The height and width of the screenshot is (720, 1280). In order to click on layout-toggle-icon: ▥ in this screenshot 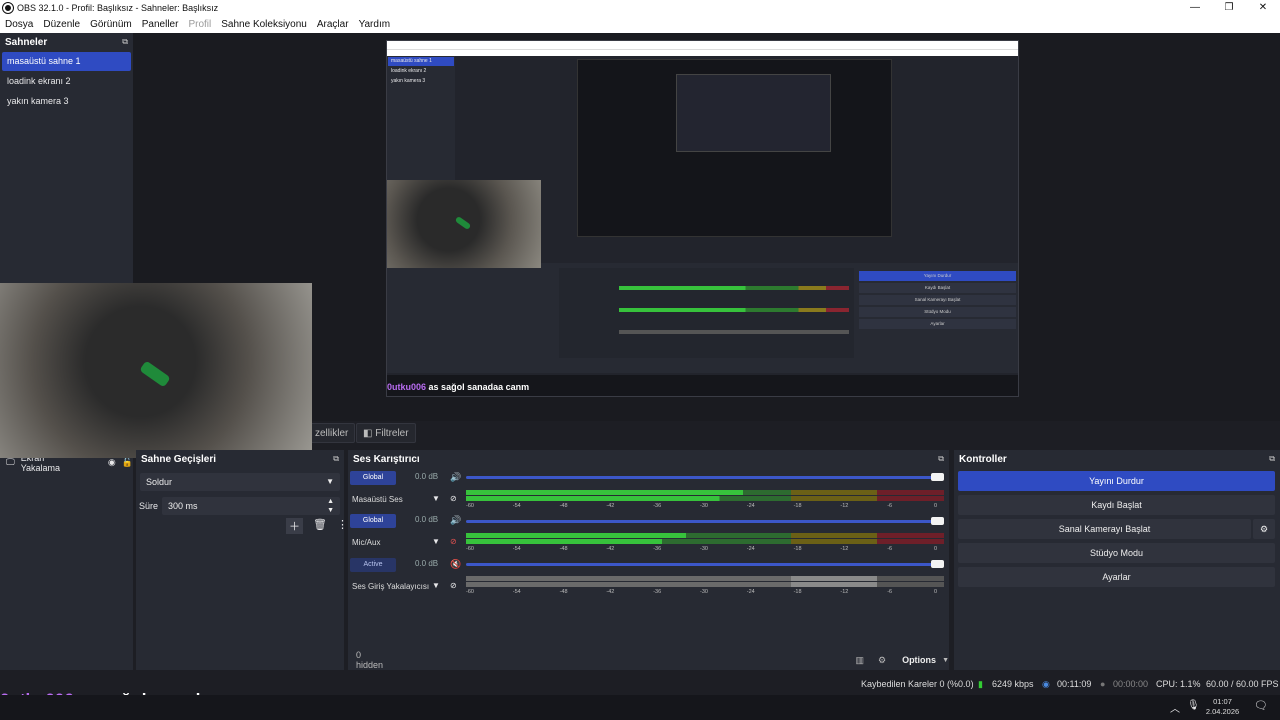, I will do `click(859, 660)`.